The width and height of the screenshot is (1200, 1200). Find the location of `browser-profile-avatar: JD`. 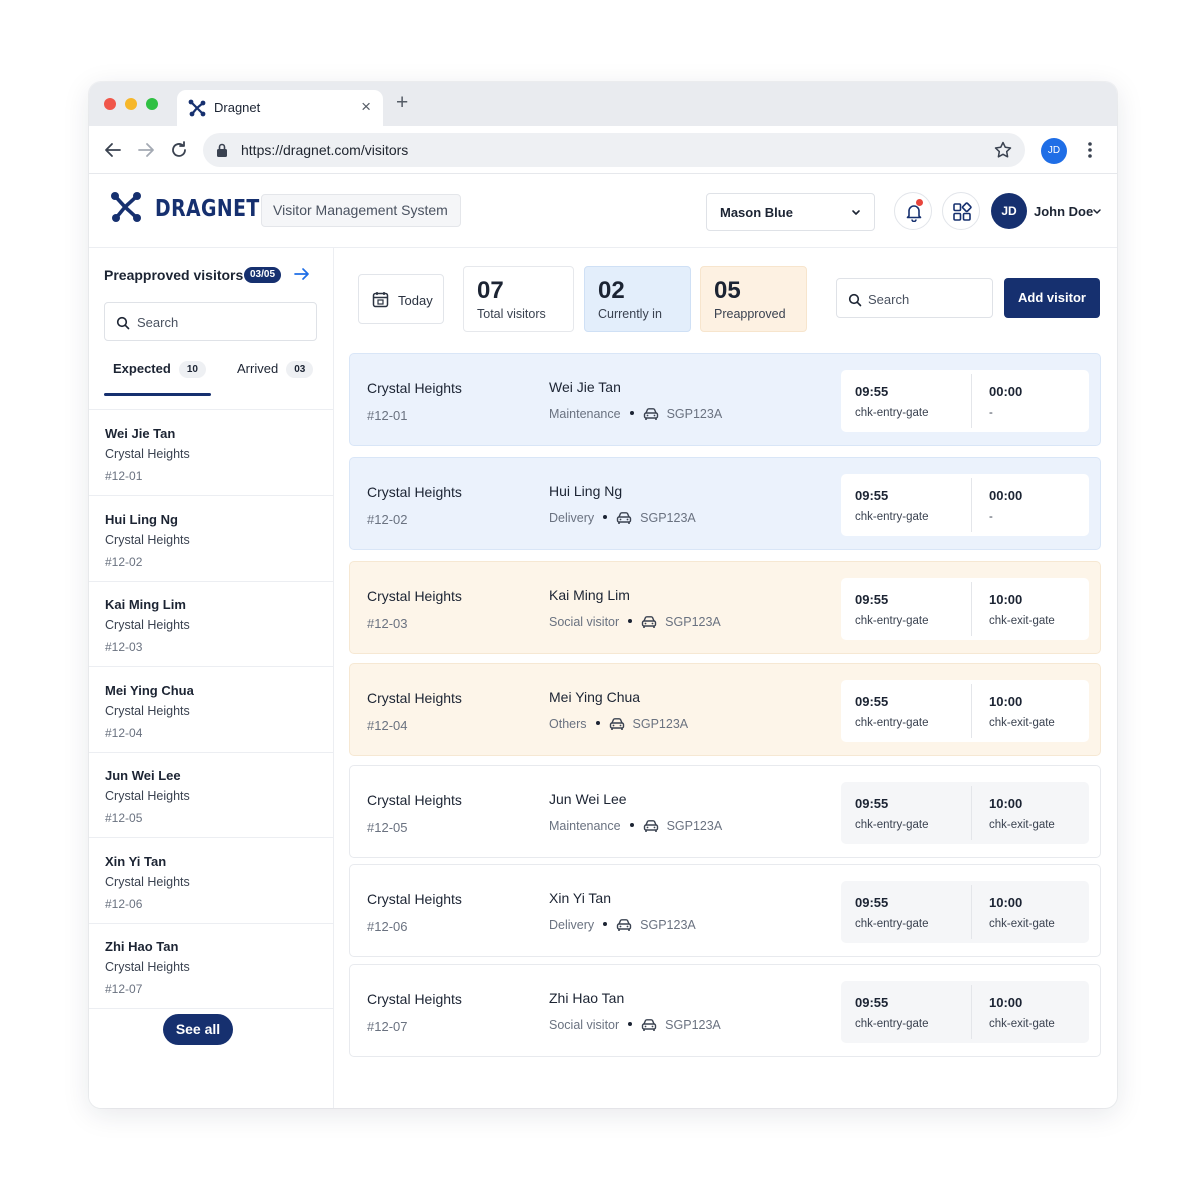

browser-profile-avatar: JD is located at coordinates (1054, 151).